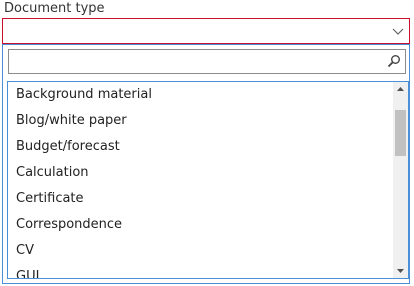 The image size is (414, 286). I want to click on list-item: Budget/forecast, so click(200, 147).